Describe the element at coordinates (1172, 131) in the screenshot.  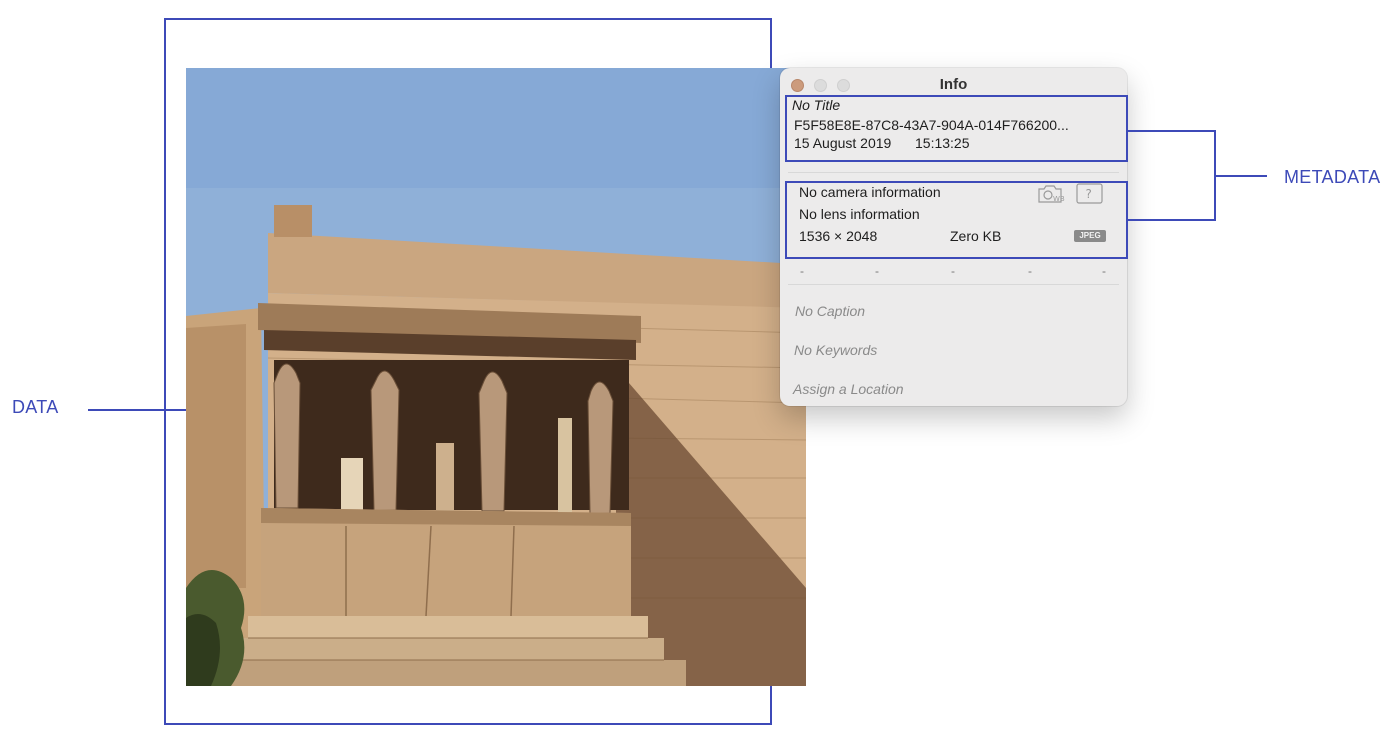
I see `metadata-bracket-top` at that location.